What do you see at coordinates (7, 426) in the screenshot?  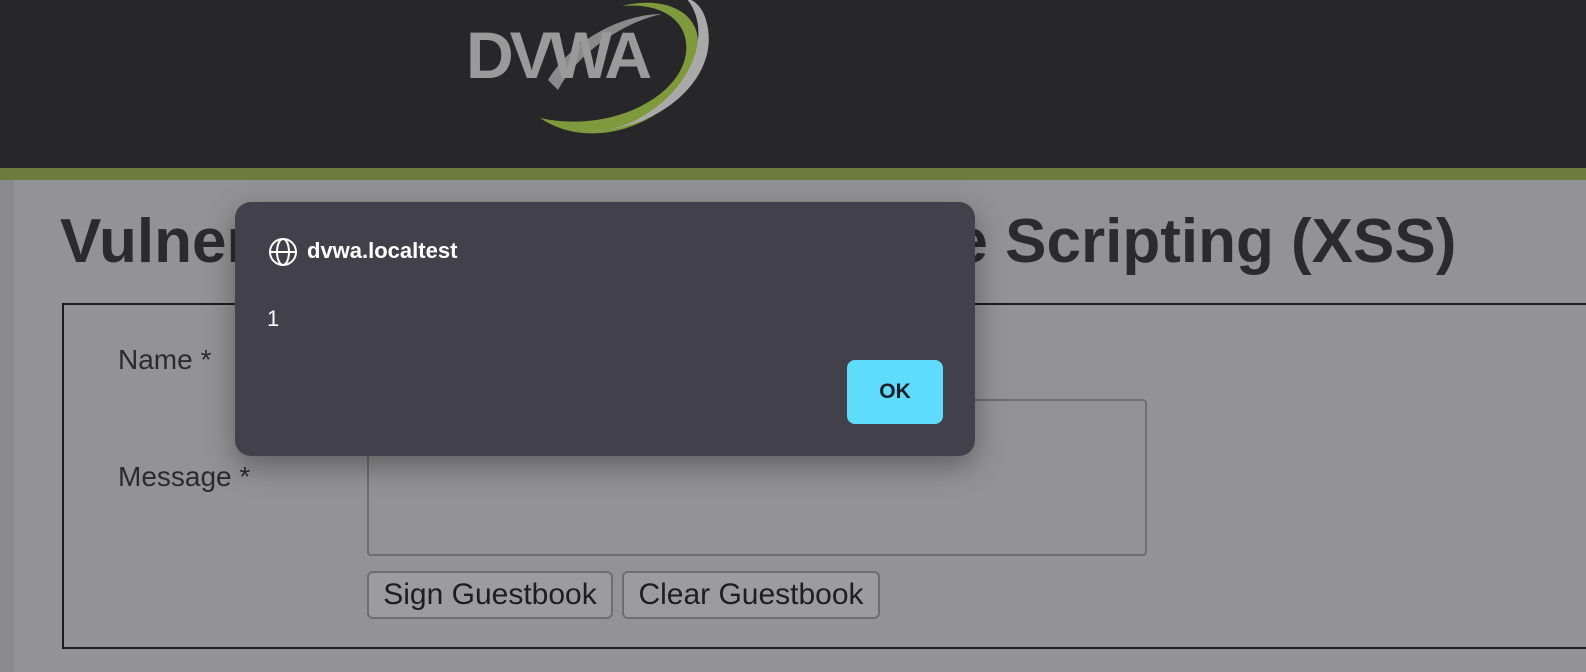 I see `sidebar-edge` at bounding box center [7, 426].